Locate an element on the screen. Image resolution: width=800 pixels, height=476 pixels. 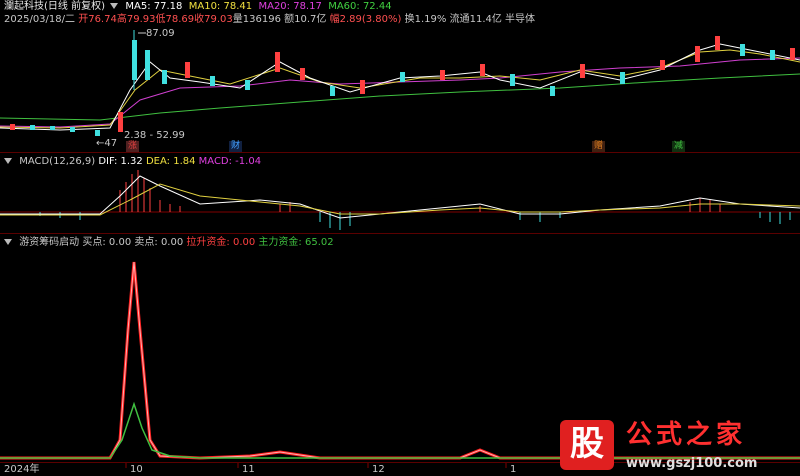
indicator-collapse-icon is located at coordinates (8, 242).